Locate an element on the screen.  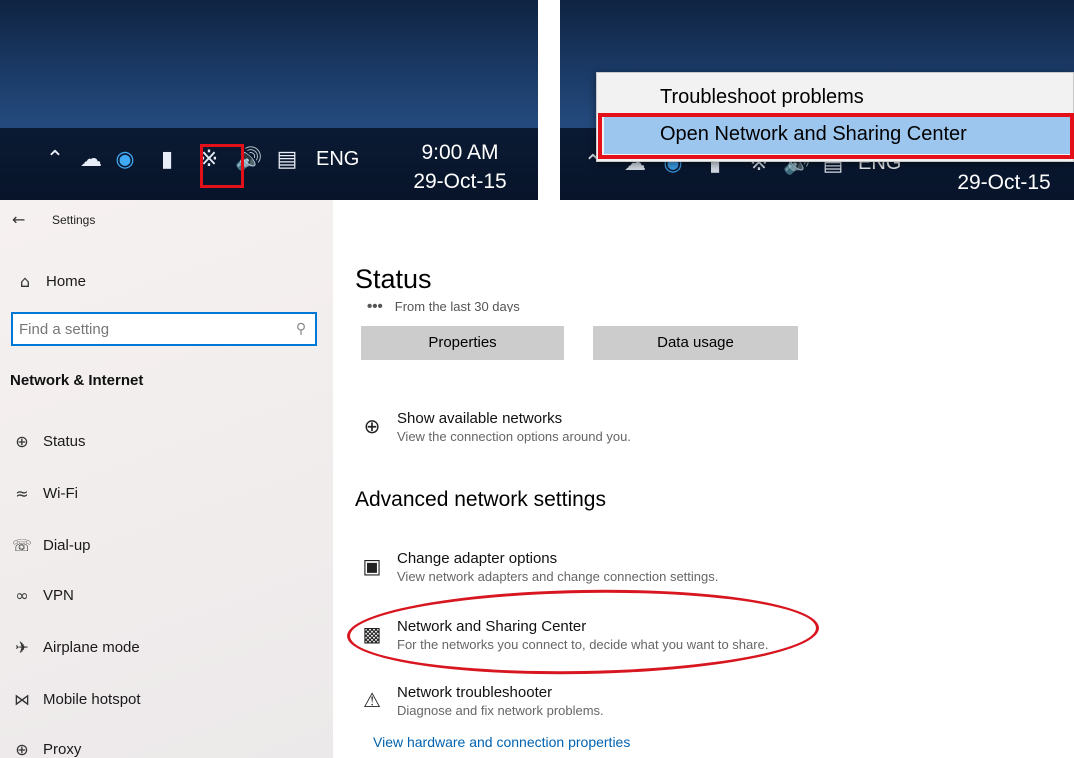
adapter-monitor-icon: ▣ is located at coordinates (372, 566).